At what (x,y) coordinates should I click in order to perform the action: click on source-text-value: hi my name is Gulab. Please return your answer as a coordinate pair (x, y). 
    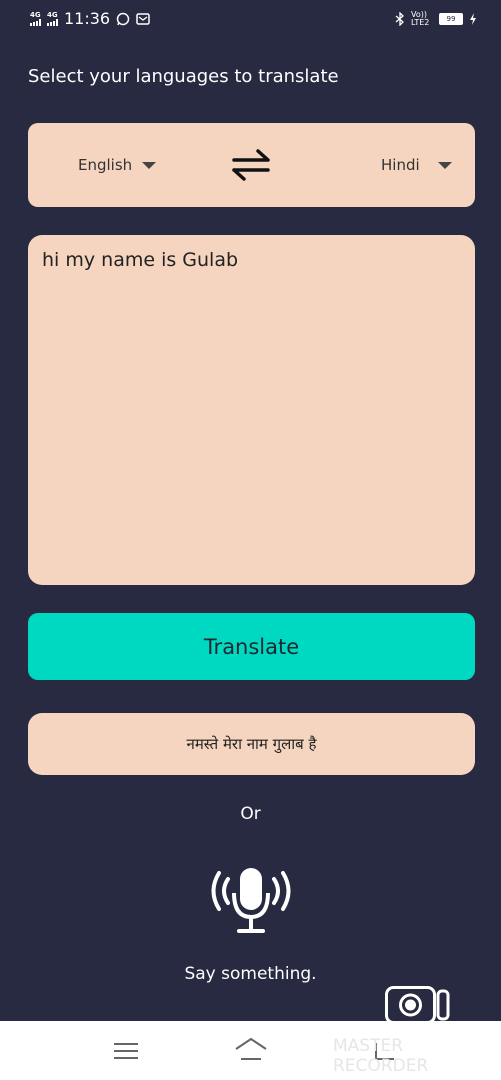
    Looking at the image, I should click on (140, 260).